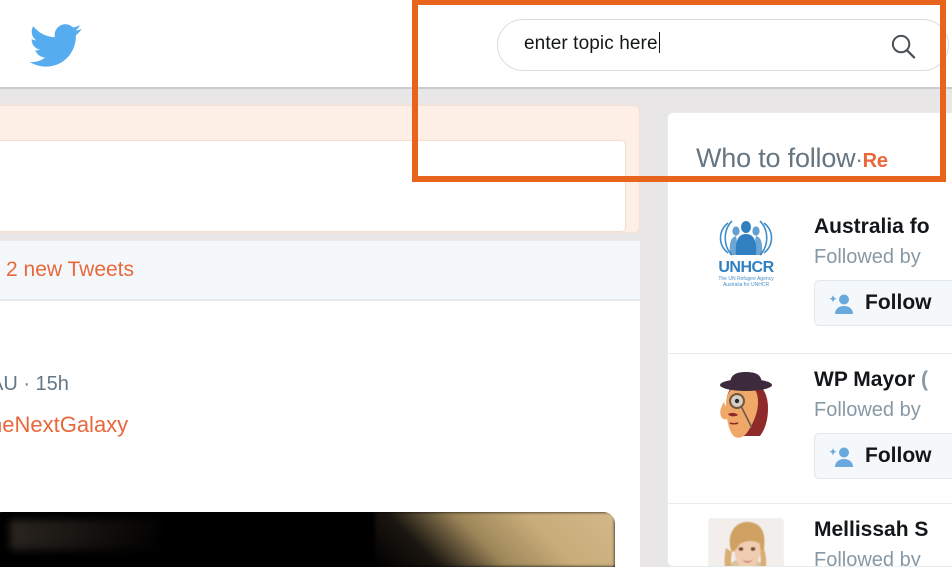  I want to click on tweet-timestamp: AU · 15h, so click(34, 384).